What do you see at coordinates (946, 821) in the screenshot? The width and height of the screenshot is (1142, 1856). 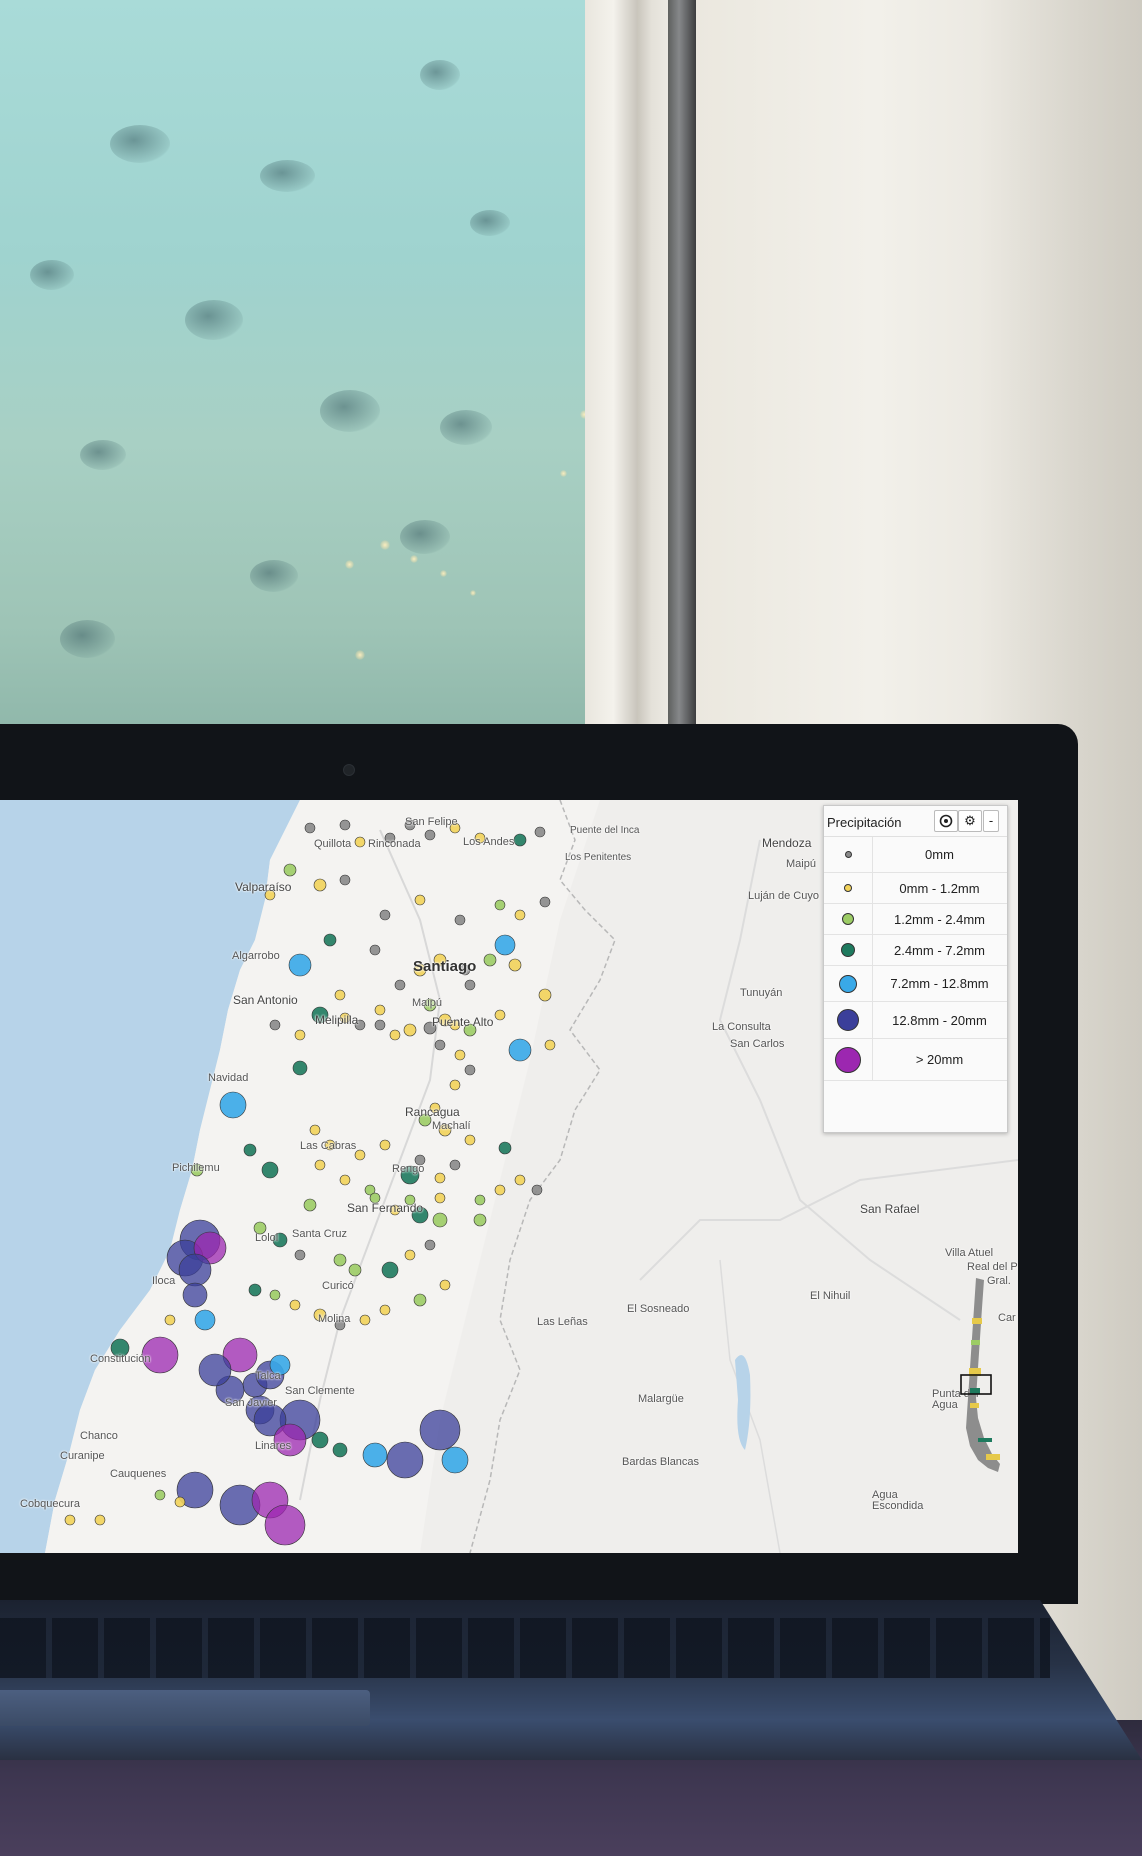 I see `target-icon` at bounding box center [946, 821].